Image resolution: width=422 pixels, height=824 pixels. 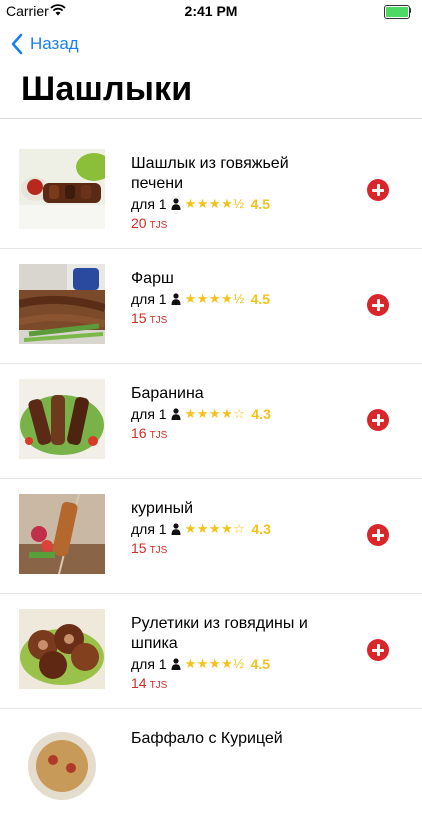 I want to click on status-bar: Carrier 2:41 PM, so click(x=211, y=11).